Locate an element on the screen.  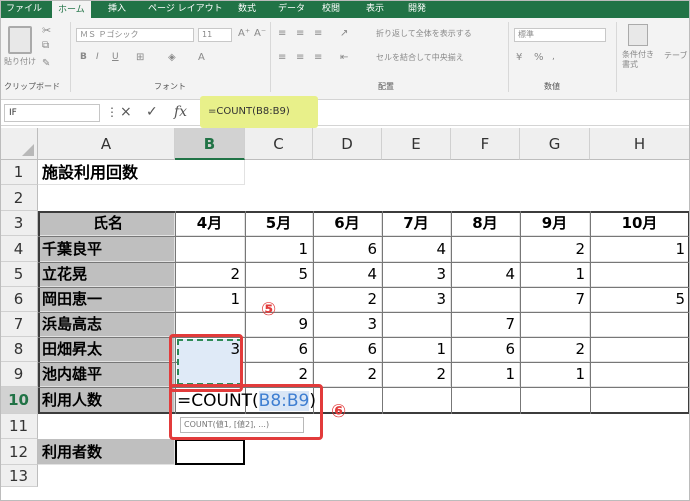
paste-button: 貼り付け is located at coordinates (20, 61).